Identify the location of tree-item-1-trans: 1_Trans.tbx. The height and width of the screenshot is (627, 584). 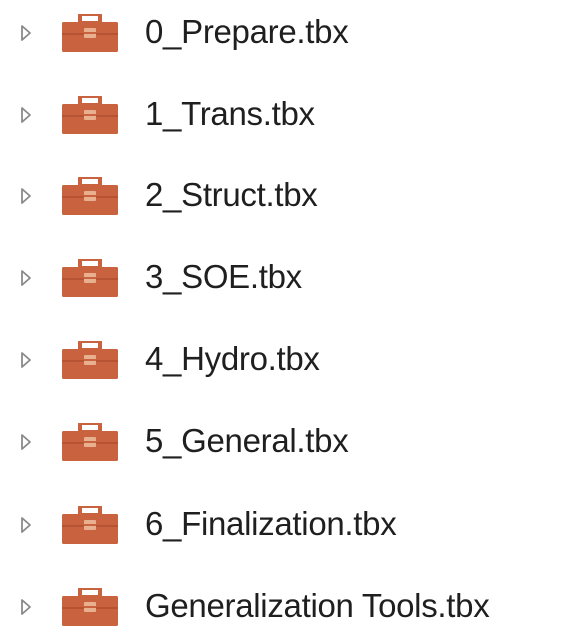
(292, 115).